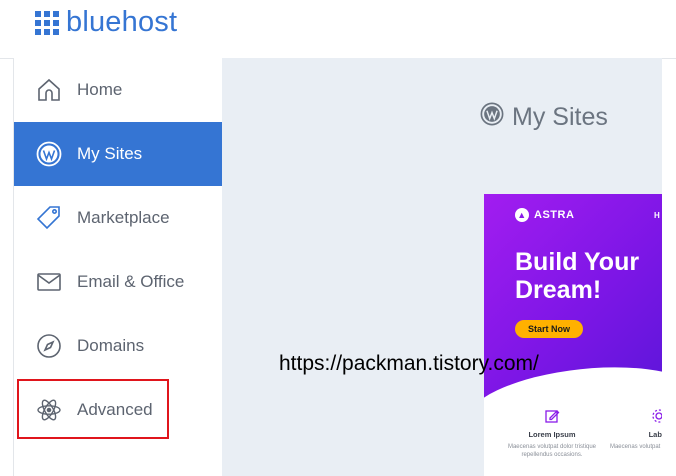  I want to click on sidebar-item-home: Home, so click(118, 90).